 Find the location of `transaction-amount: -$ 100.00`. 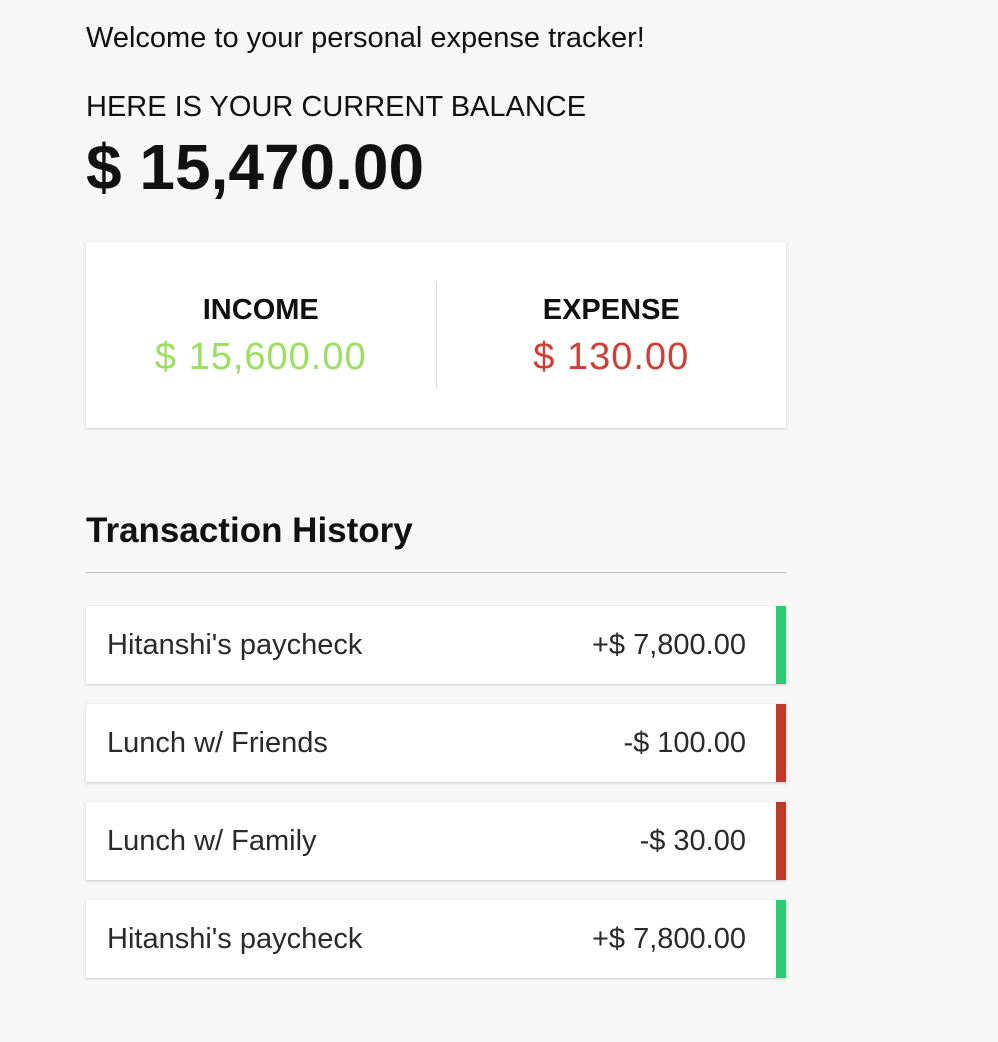

transaction-amount: -$ 100.00 is located at coordinates (684, 743).